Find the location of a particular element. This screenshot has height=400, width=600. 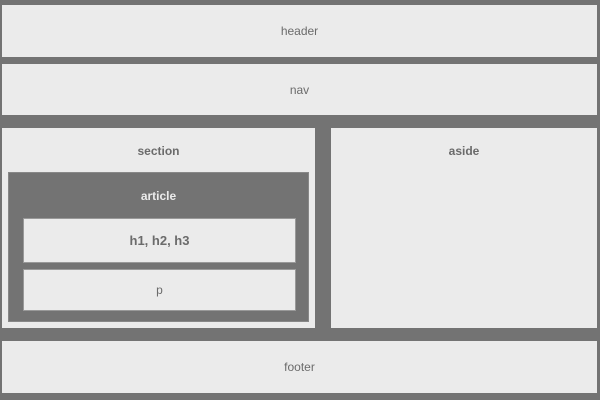

section-label: section is located at coordinates (158, 151).